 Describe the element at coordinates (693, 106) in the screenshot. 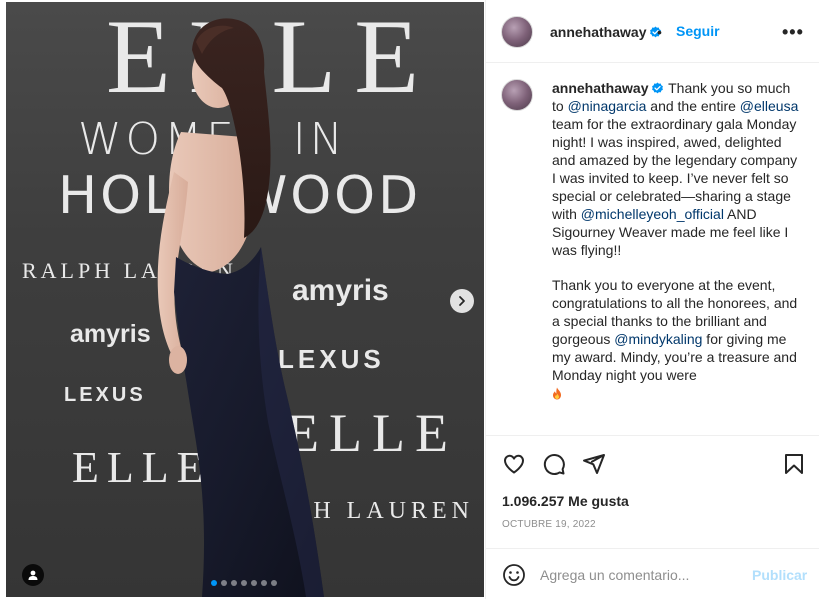

I see `caption-text: and the entire` at that location.